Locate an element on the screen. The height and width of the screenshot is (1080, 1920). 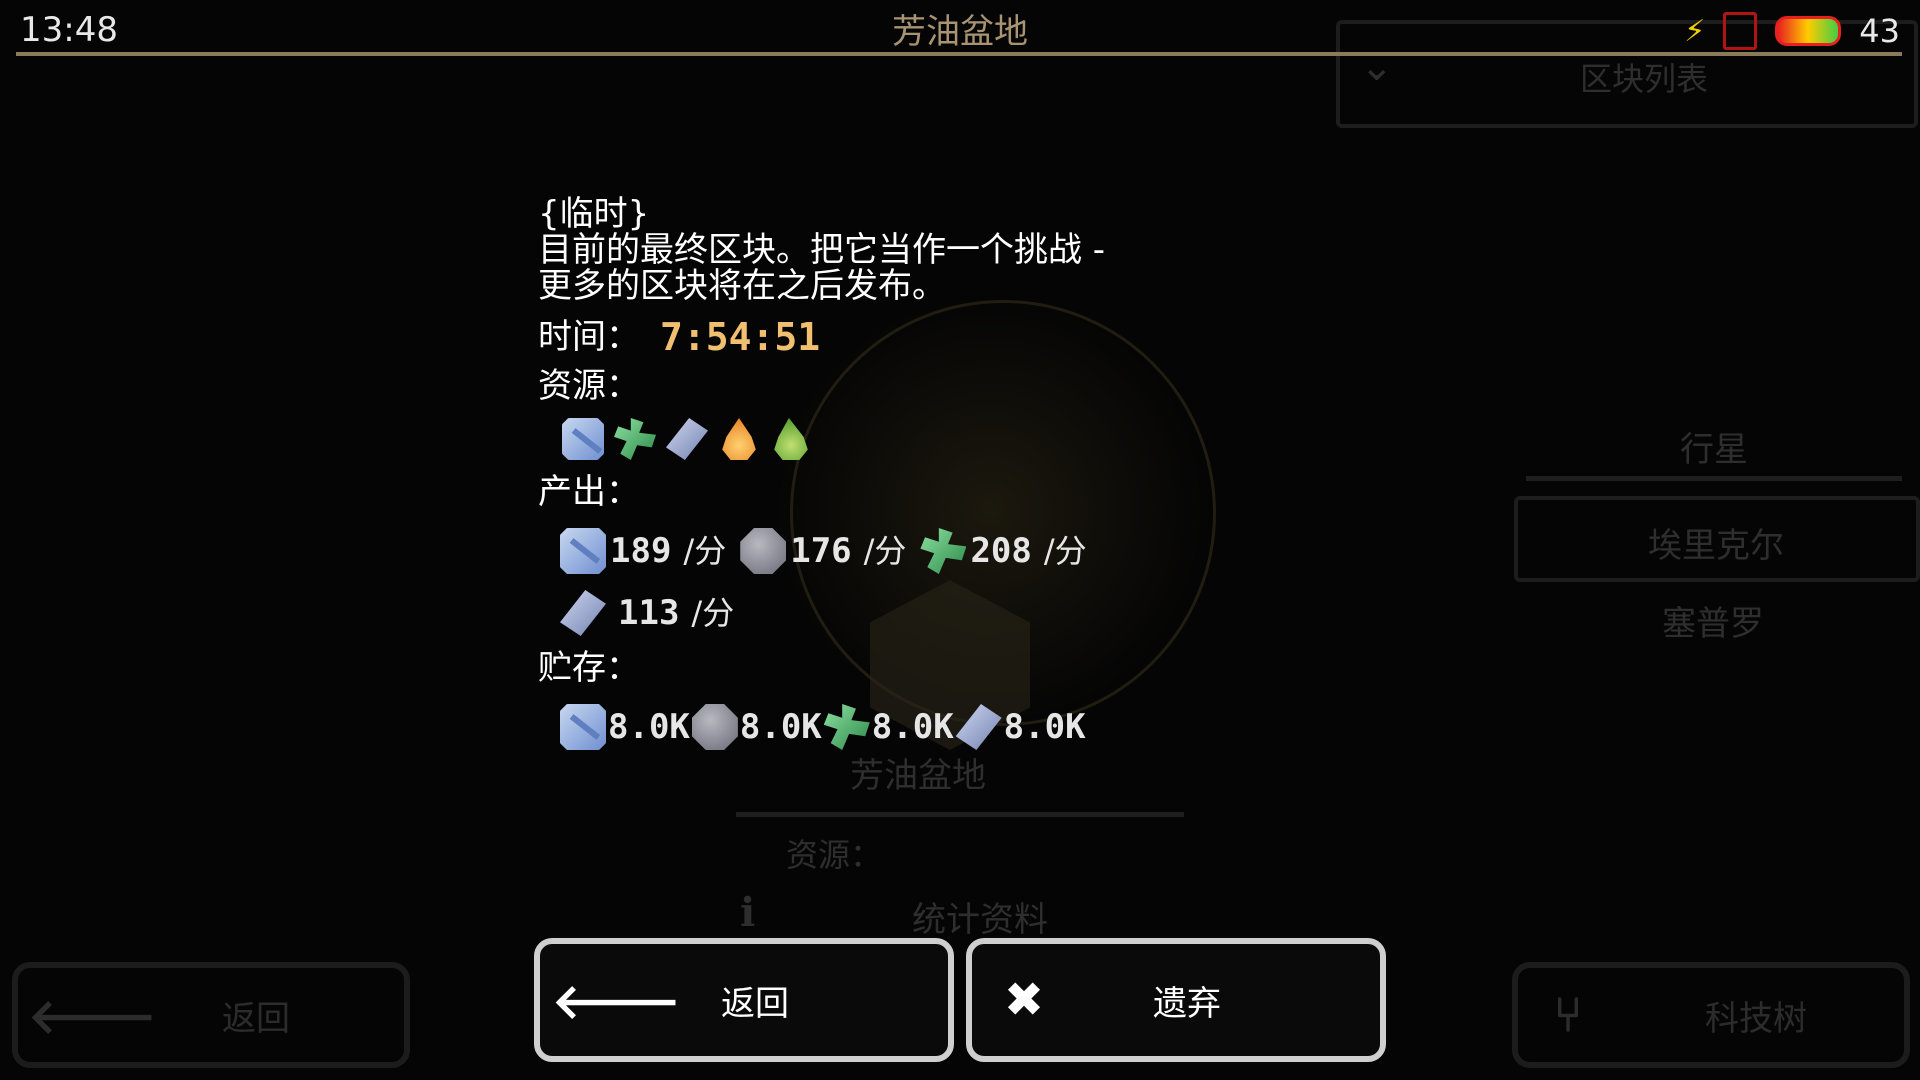
abandon-button: ✖ 遗弃 is located at coordinates (1176, 1000).